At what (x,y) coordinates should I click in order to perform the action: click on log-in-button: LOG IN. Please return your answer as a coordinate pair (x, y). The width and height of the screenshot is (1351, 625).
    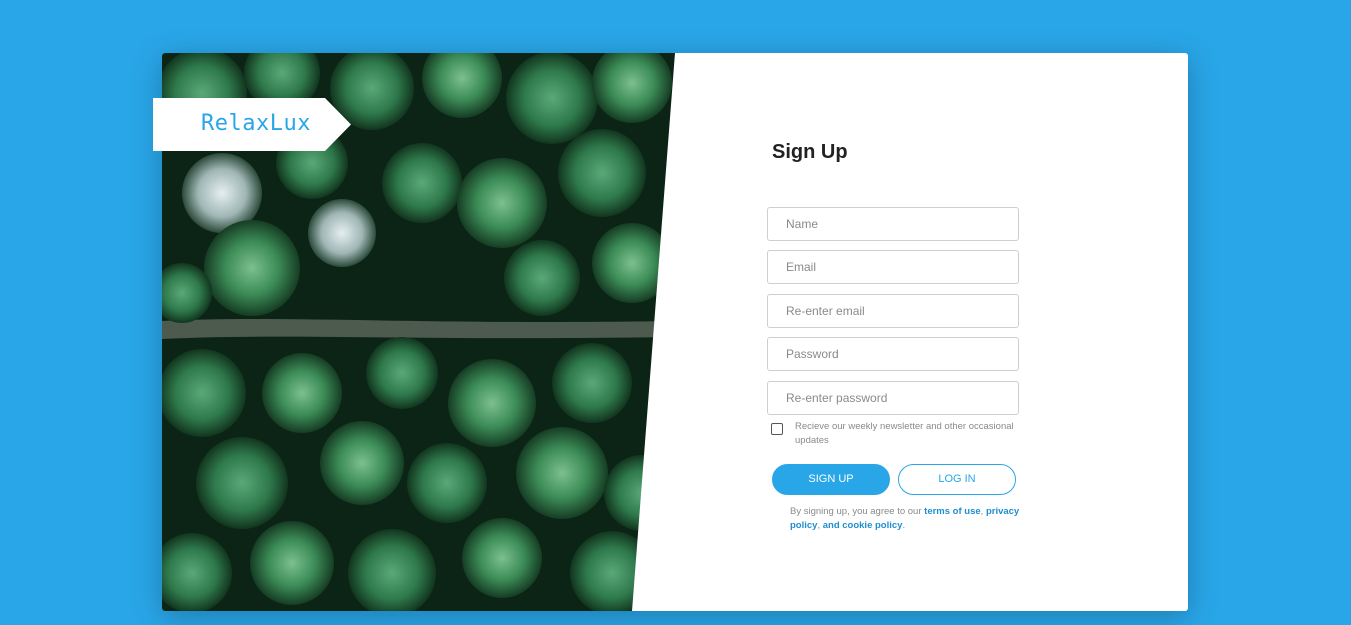
    Looking at the image, I should click on (957, 479).